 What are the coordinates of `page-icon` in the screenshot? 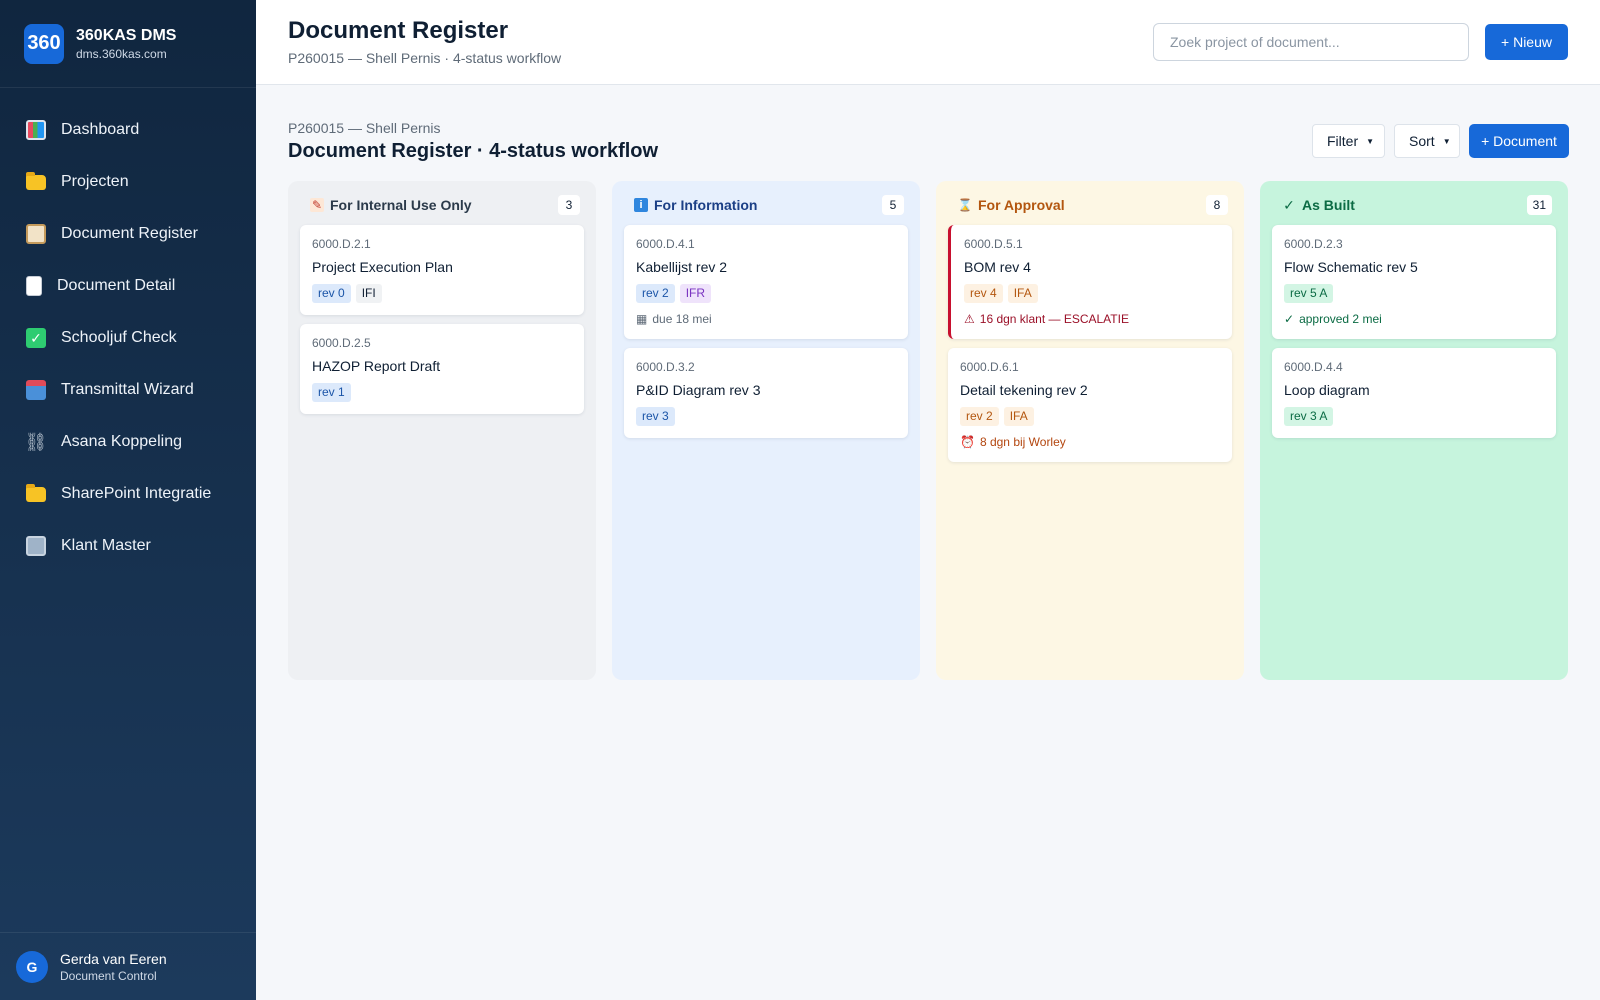 It's located at (34, 286).